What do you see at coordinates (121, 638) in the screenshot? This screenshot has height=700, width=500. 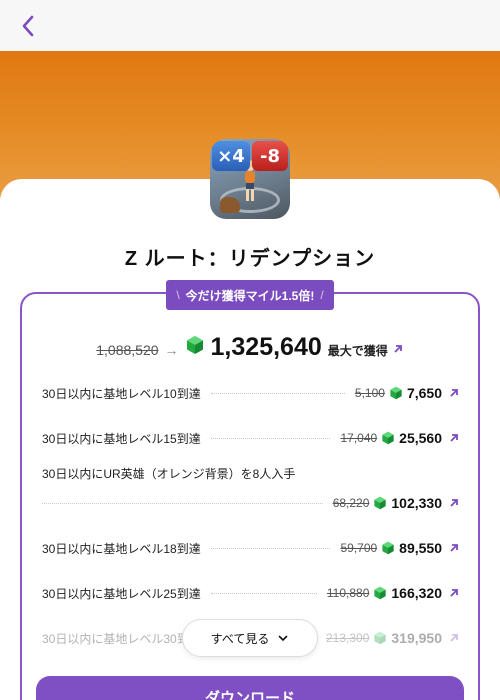 I see `task-label: 30日以内に基地レベル30到達` at bounding box center [121, 638].